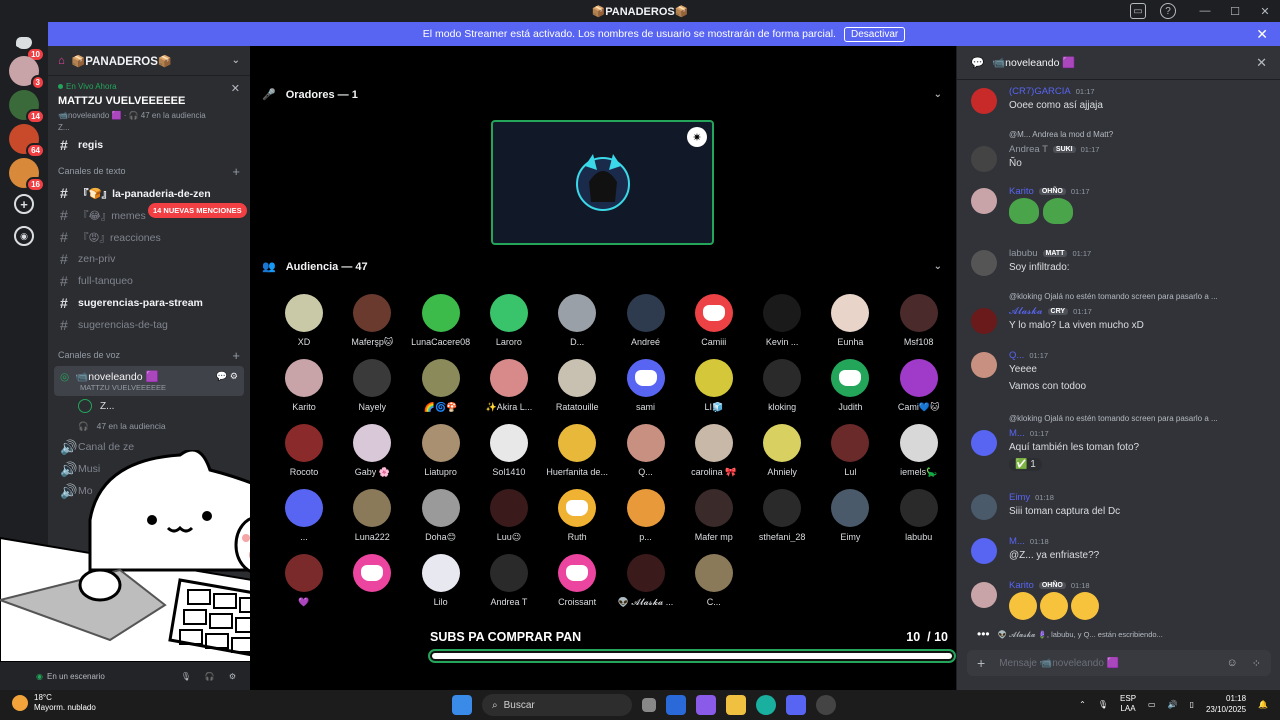 This screenshot has height=720, width=1280. What do you see at coordinates (1028, 149) in the screenshot?
I see `author-name: Andrea T` at bounding box center [1028, 149].